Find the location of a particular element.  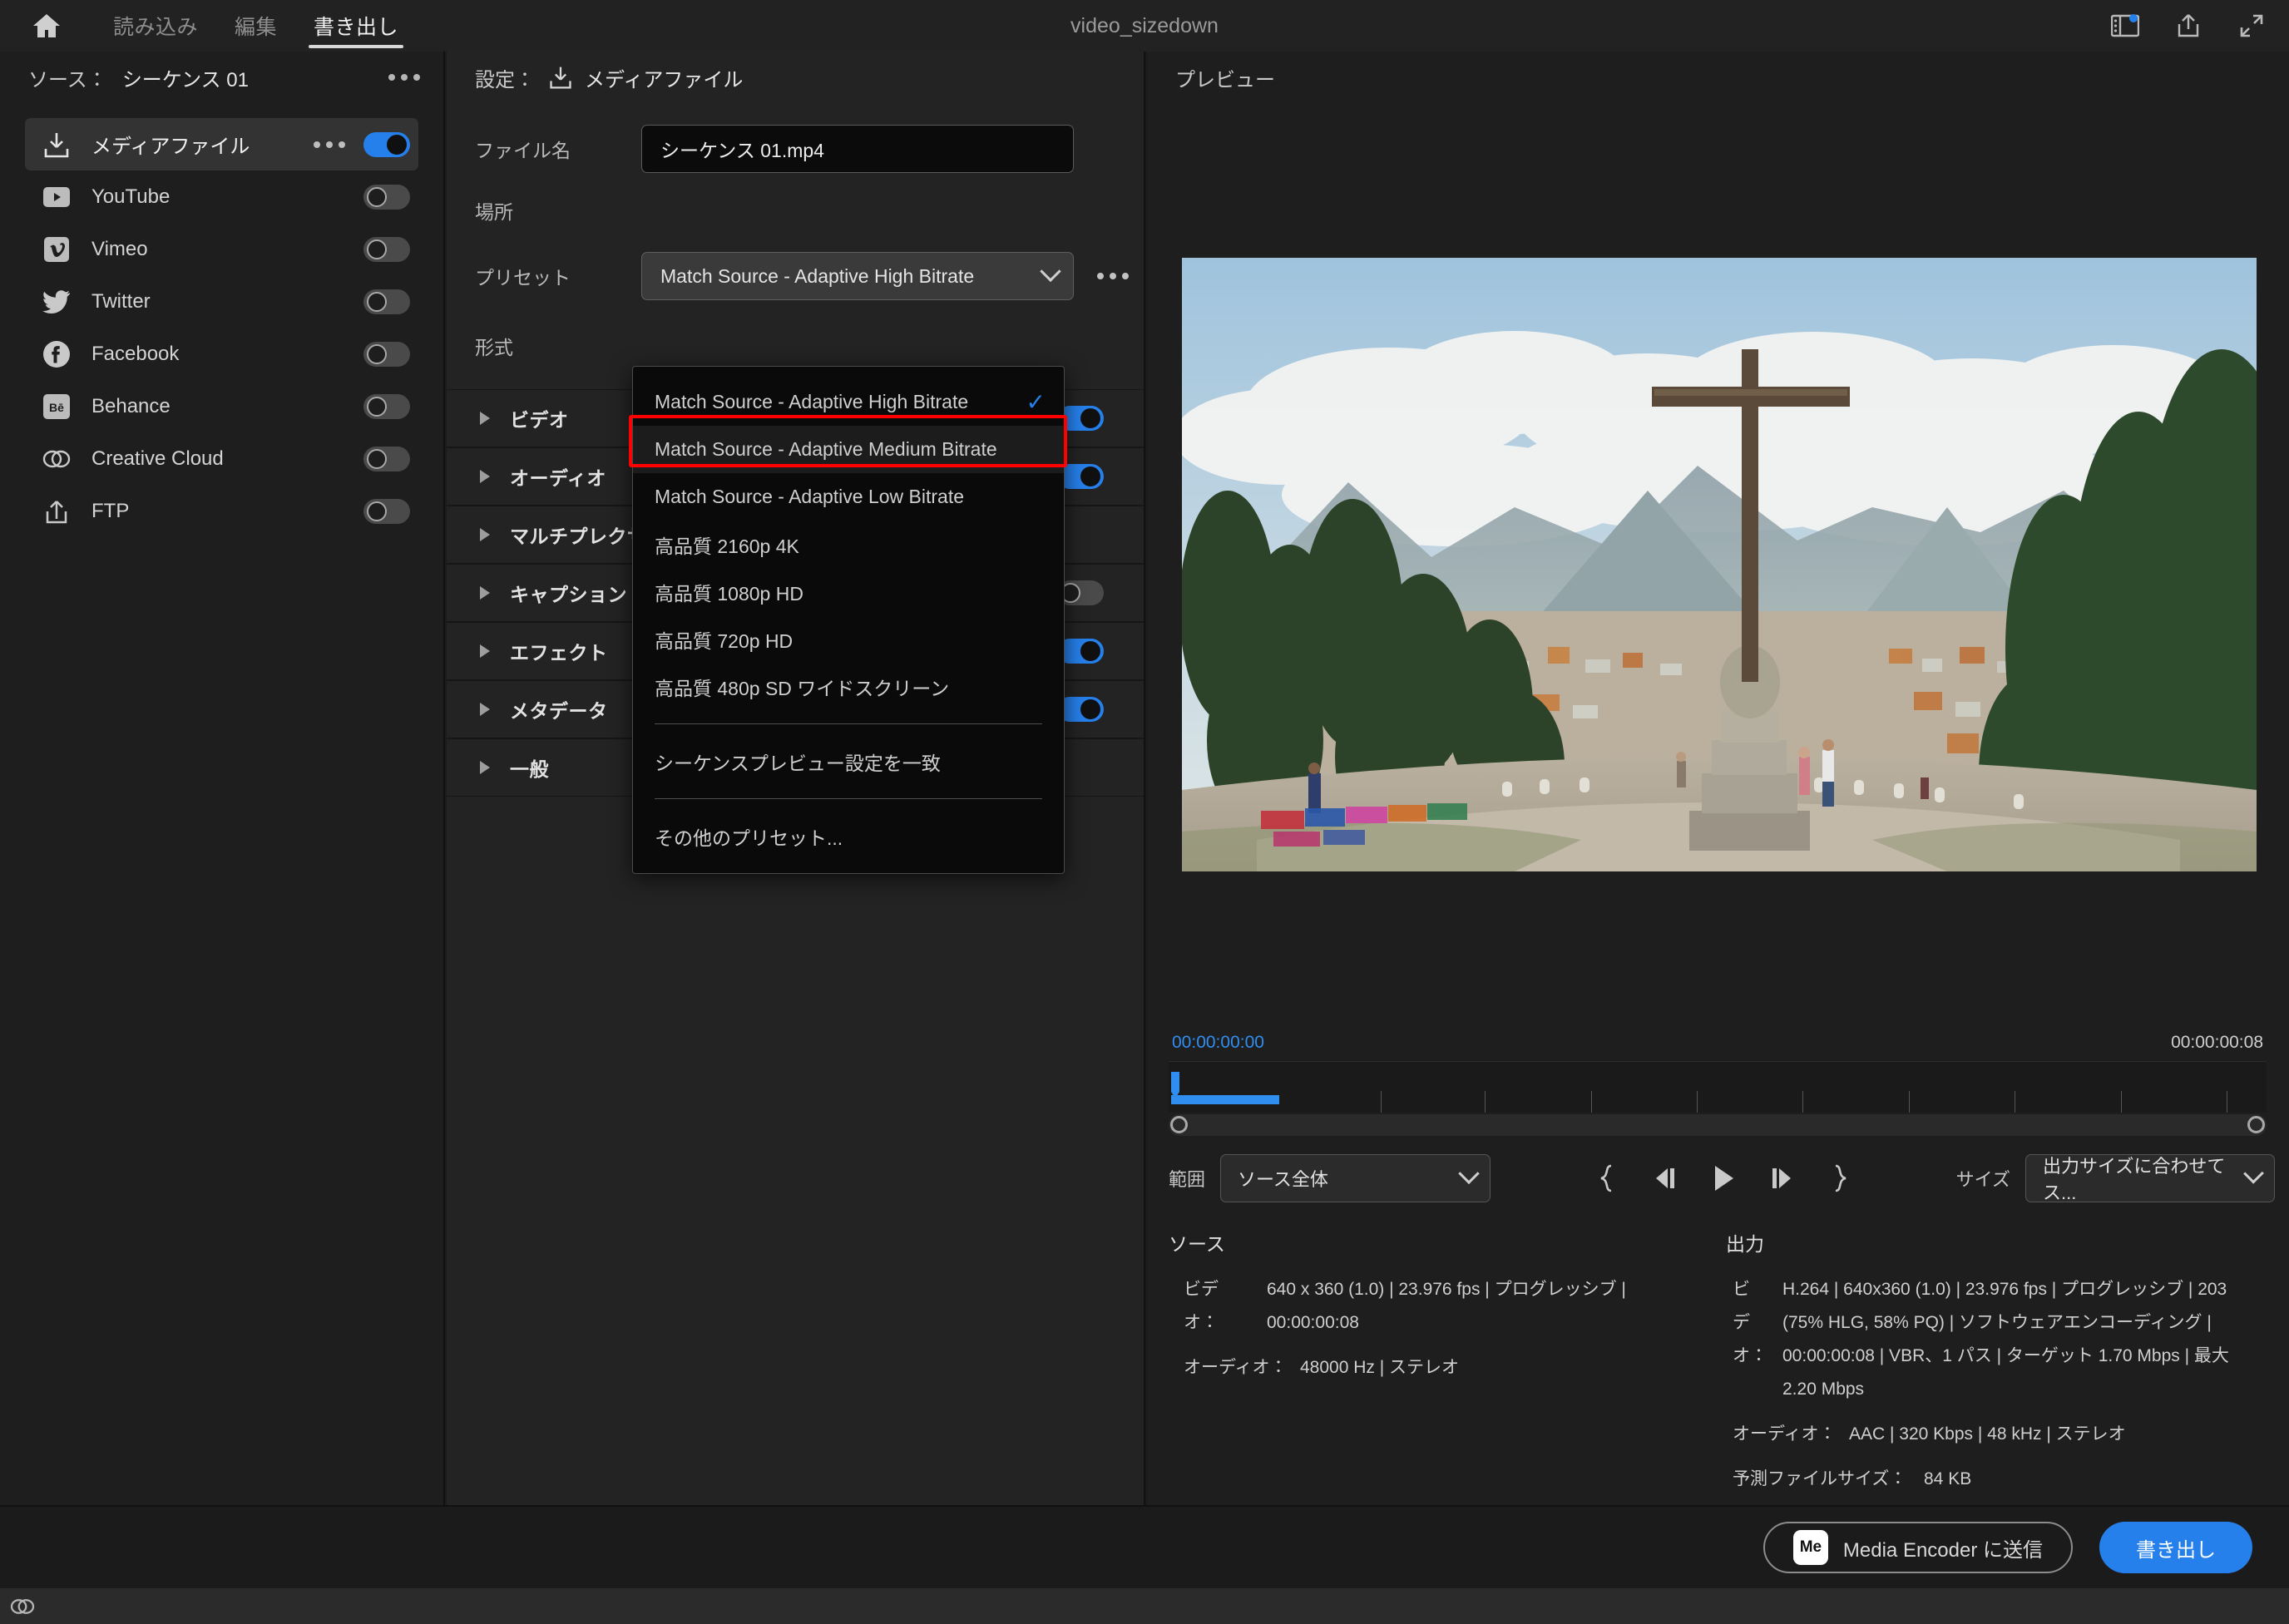

svg-text: Bē is located at coordinates (56, 407).